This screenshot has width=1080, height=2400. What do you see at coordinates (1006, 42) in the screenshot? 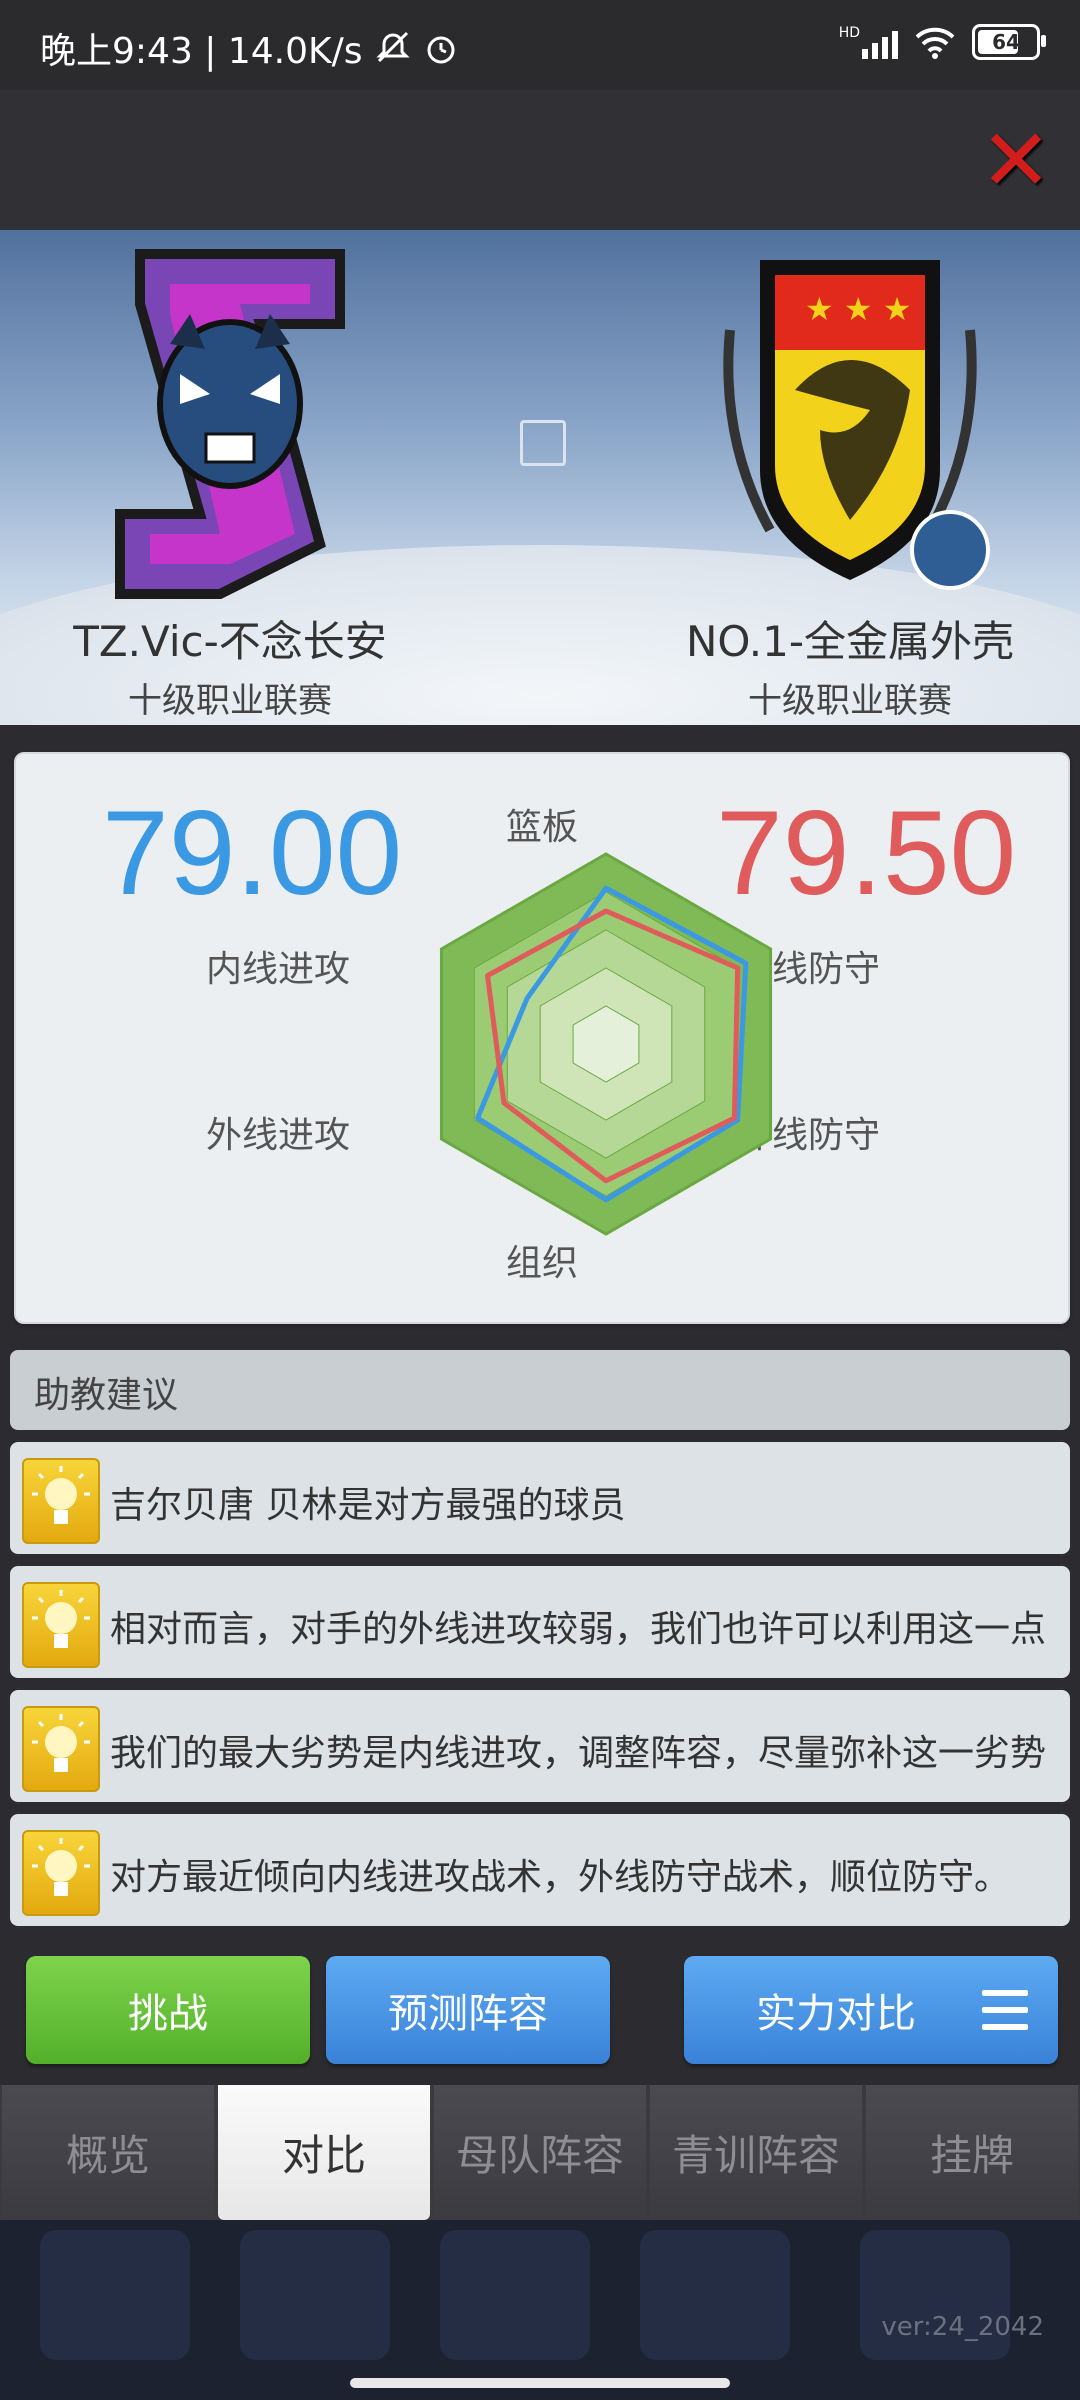
I see `battery-level: 64` at bounding box center [1006, 42].